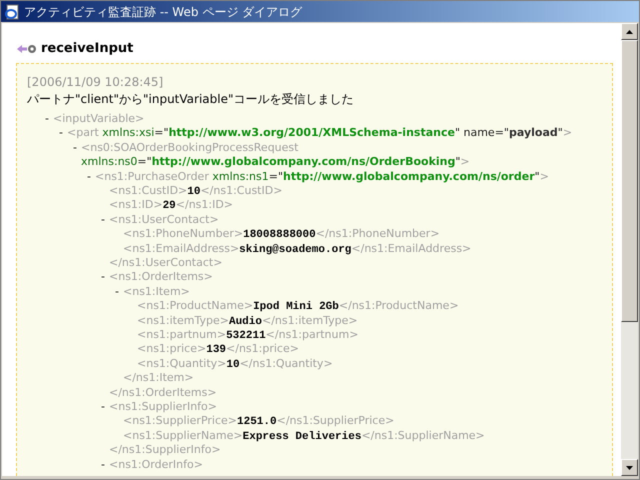 This screenshot has height=480, width=640. Describe the element at coordinates (156, 292) in the screenshot. I see `xml-line: <ns1:Item>` at that location.